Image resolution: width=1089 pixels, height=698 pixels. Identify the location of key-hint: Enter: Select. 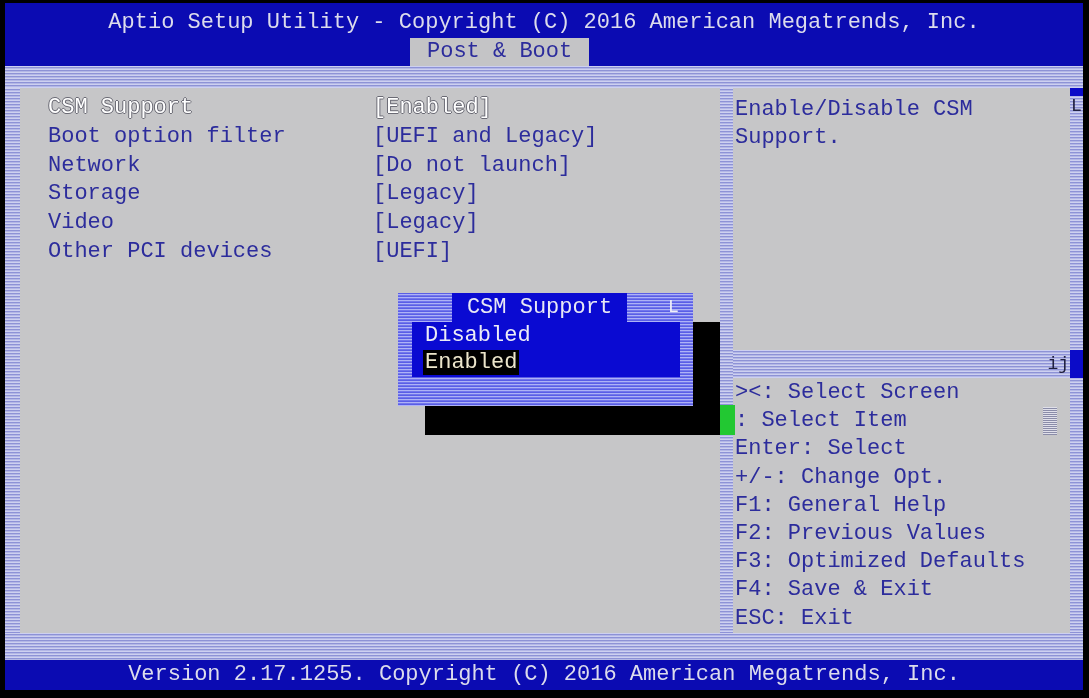
(821, 449).